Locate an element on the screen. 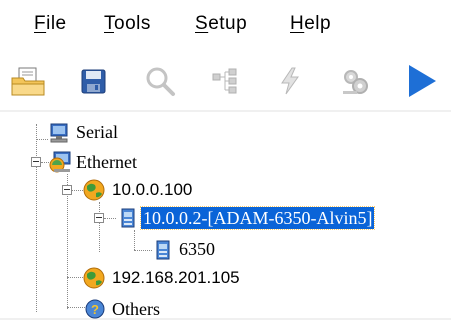 The height and width of the screenshot is (320, 451). device1-collapse-toggle is located at coordinates (99, 218).